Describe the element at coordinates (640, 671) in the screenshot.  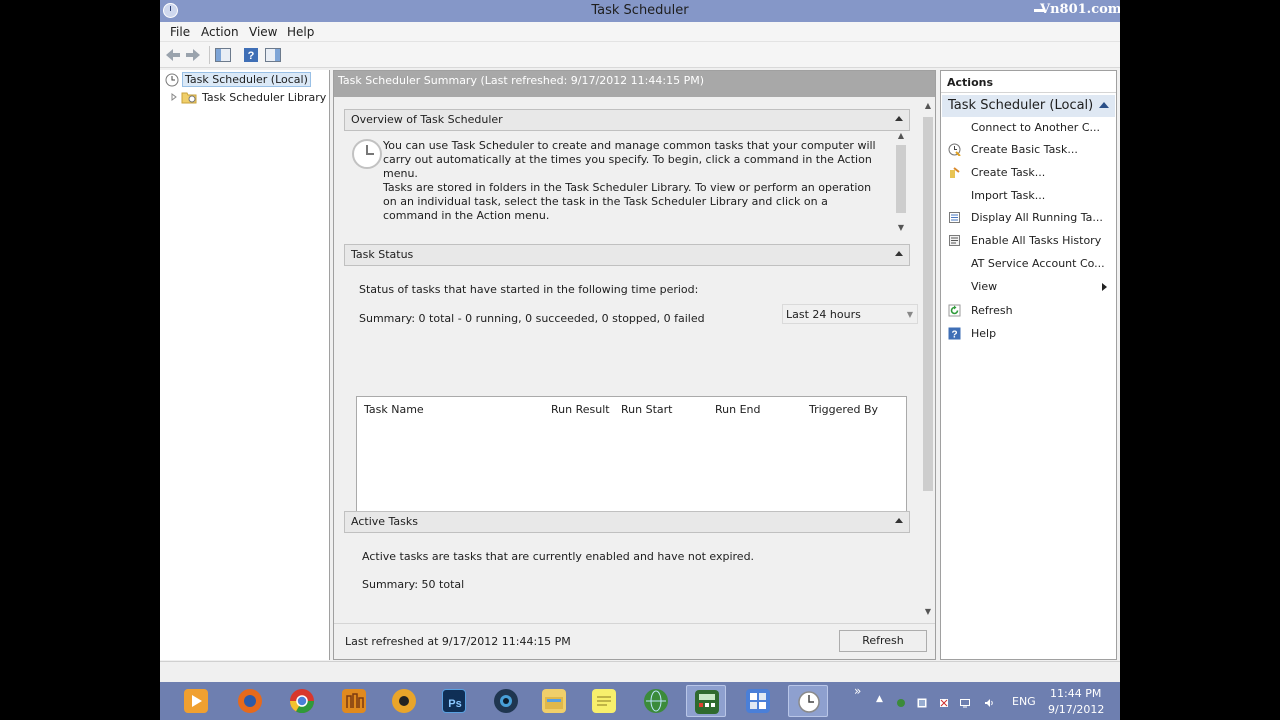
I see `status-bar` at that location.